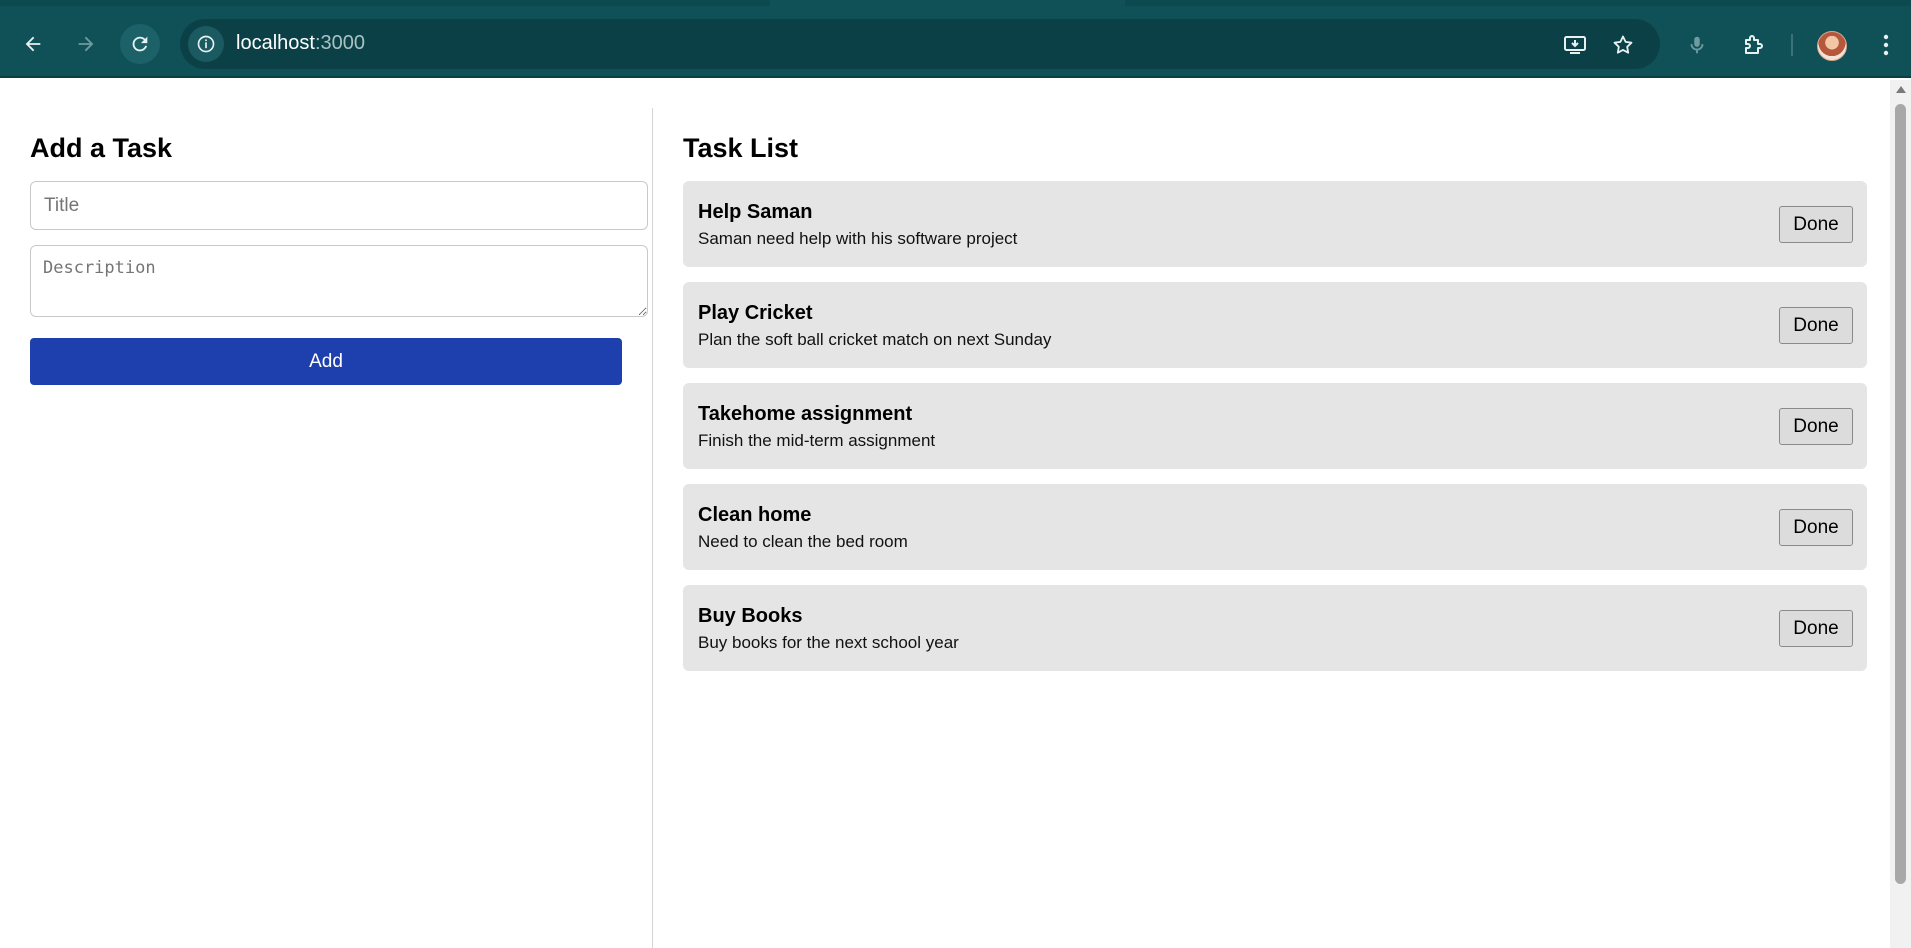 This screenshot has width=1911, height=948. I want to click on star-icon, so click(1623, 44).